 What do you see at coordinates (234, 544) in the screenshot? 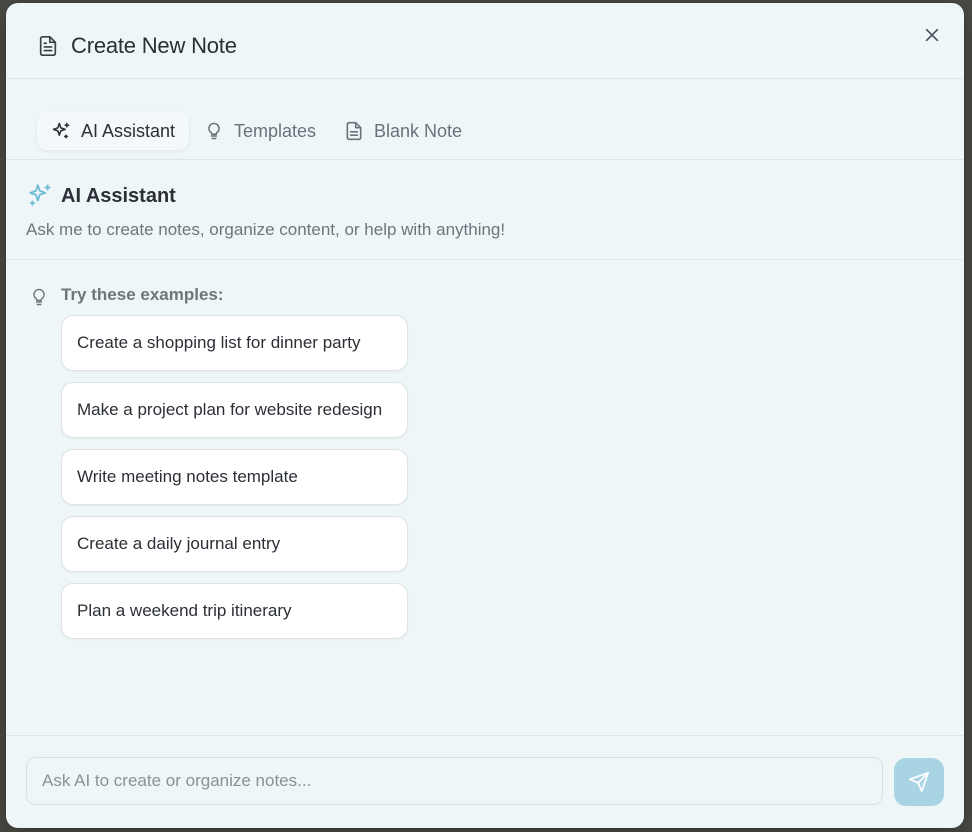
I see `example-prompt-button: Create a daily journal entry` at bounding box center [234, 544].